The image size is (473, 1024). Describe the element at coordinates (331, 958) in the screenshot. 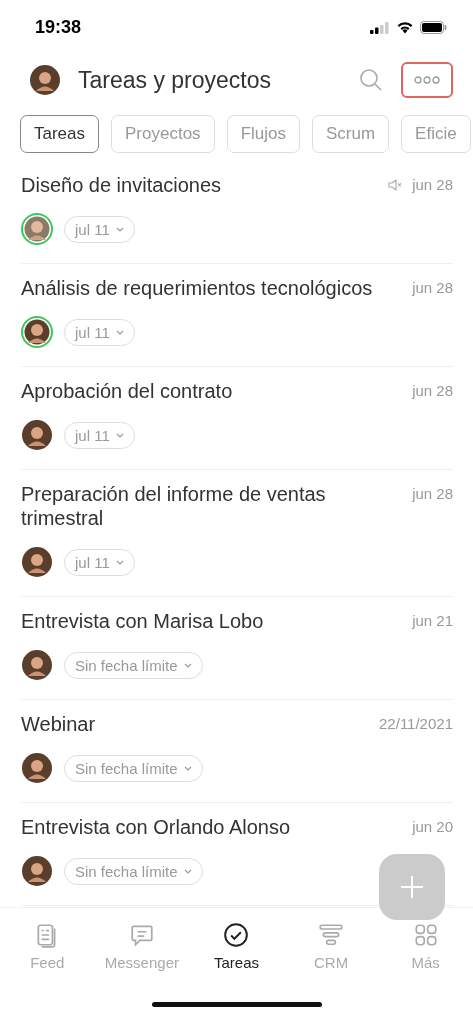

I see `nav-tab: CRM` at that location.